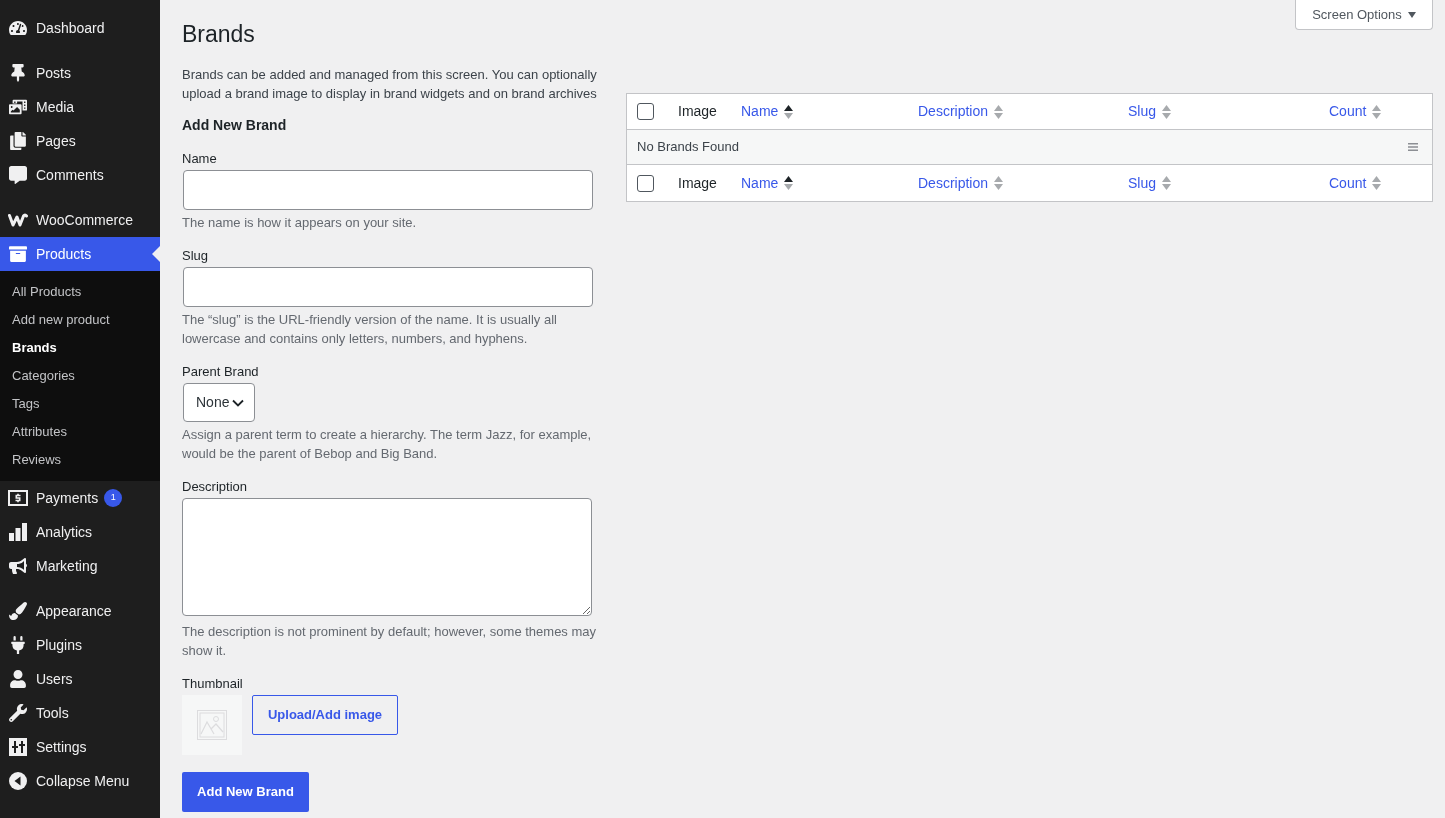  Describe the element at coordinates (18, 141) in the screenshot. I see `pages-icon` at that location.